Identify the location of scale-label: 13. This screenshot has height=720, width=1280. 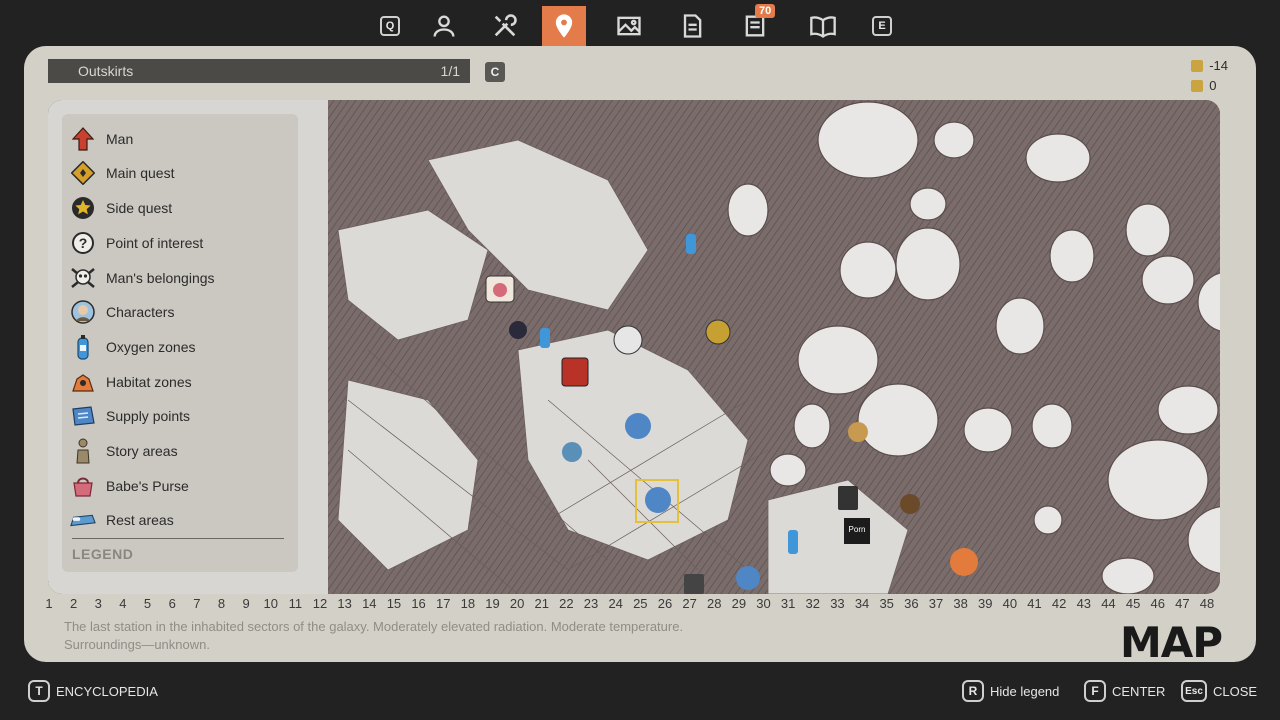
(344, 603).